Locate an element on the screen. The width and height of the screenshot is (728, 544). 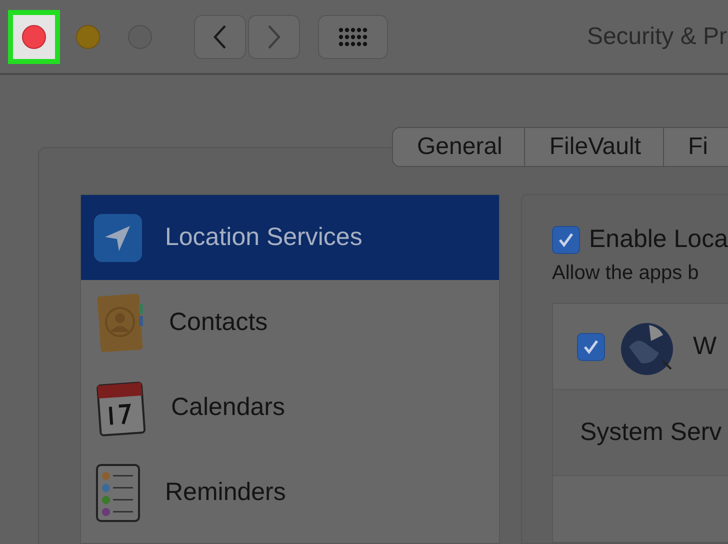
tab: Fi is located at coordinates (696, 147).